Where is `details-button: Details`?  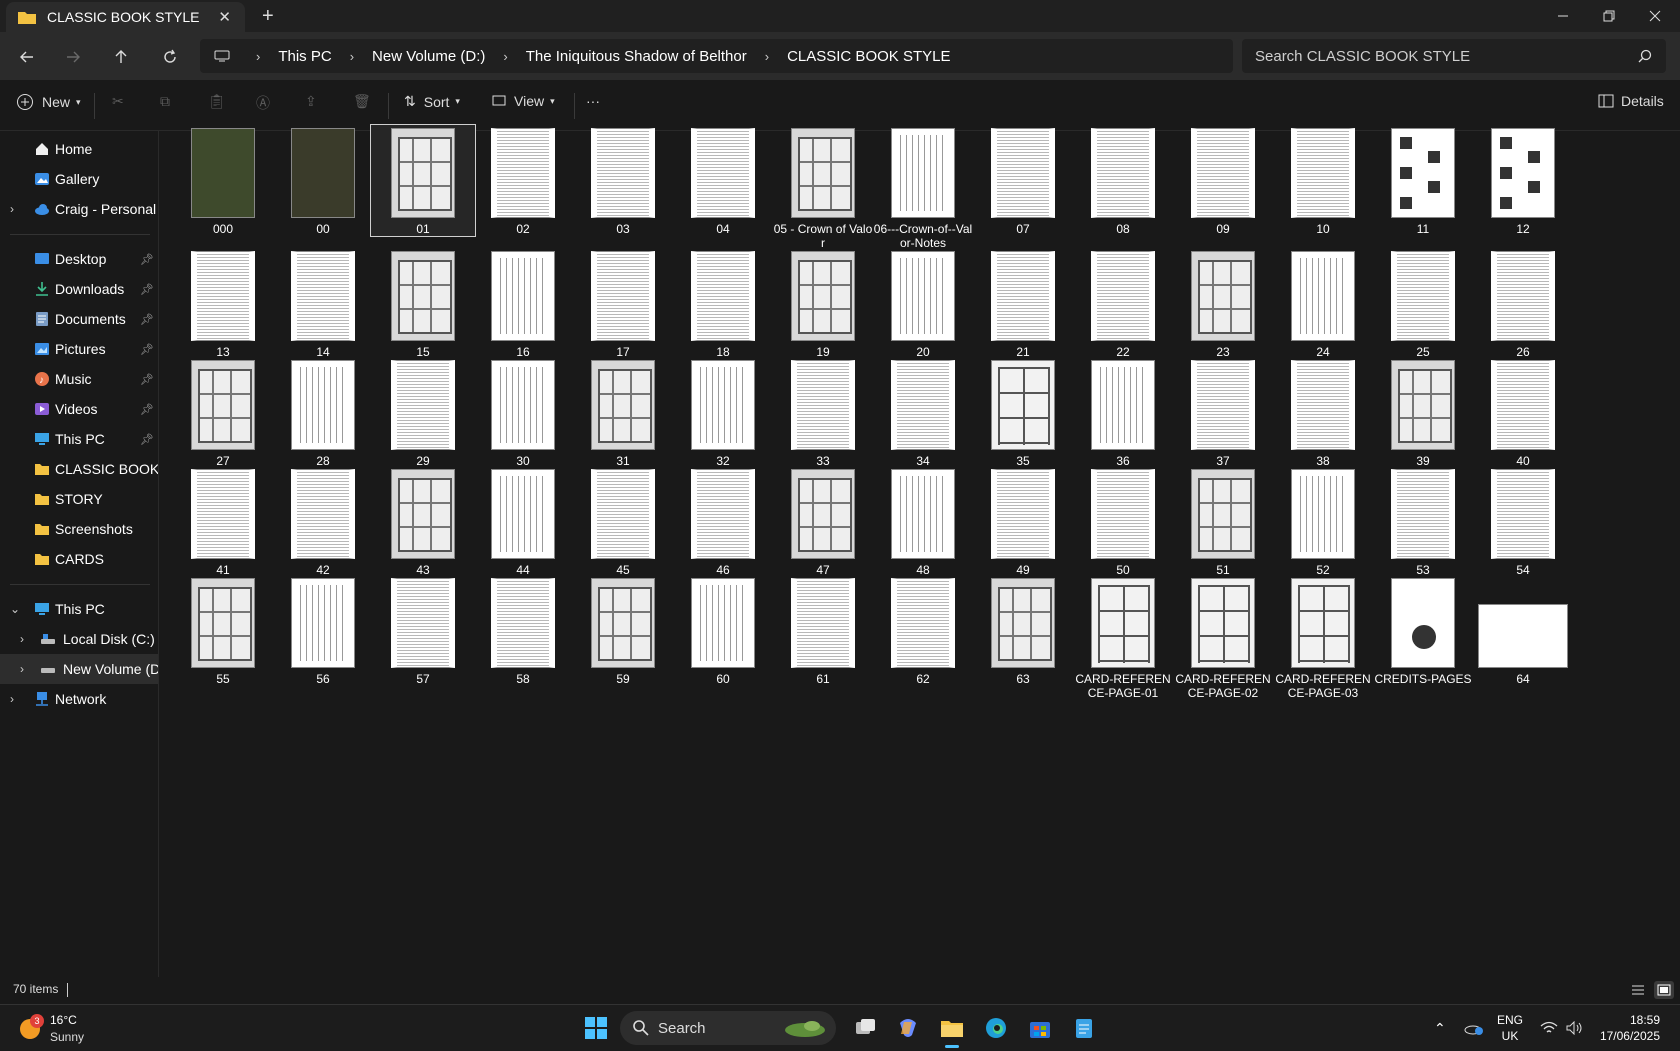 details-button: Details is located at coordinates (1631, 101).